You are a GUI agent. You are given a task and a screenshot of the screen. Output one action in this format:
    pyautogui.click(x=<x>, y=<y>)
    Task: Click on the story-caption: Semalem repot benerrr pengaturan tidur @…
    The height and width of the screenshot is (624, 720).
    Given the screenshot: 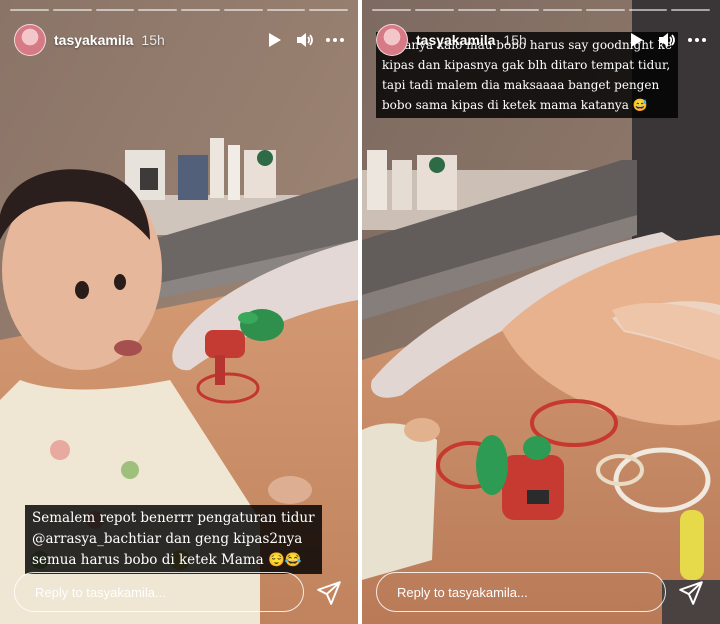 What is the action you would take?
    pyautogui.click(x=173, y=539)
    